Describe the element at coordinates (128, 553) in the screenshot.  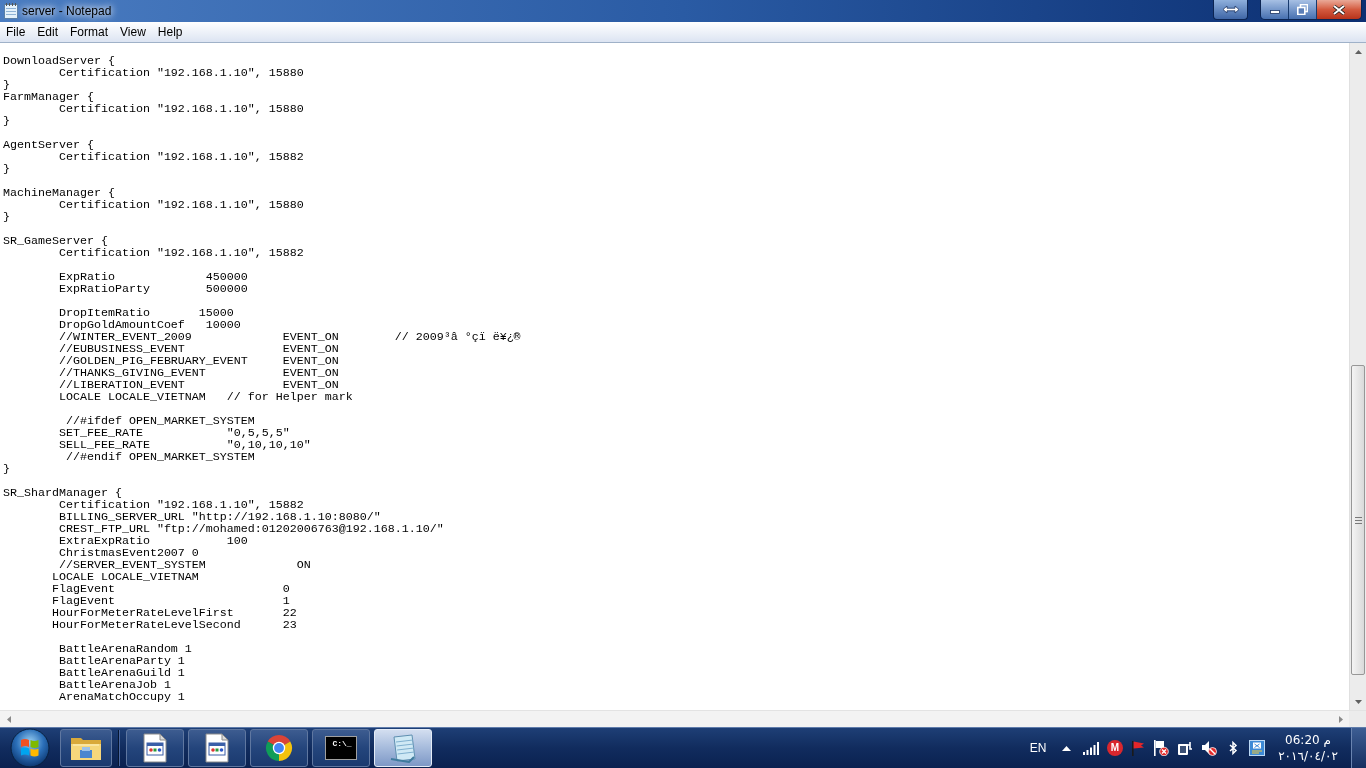
I see `code-line: ChristmasEvent2007 0` at that location.